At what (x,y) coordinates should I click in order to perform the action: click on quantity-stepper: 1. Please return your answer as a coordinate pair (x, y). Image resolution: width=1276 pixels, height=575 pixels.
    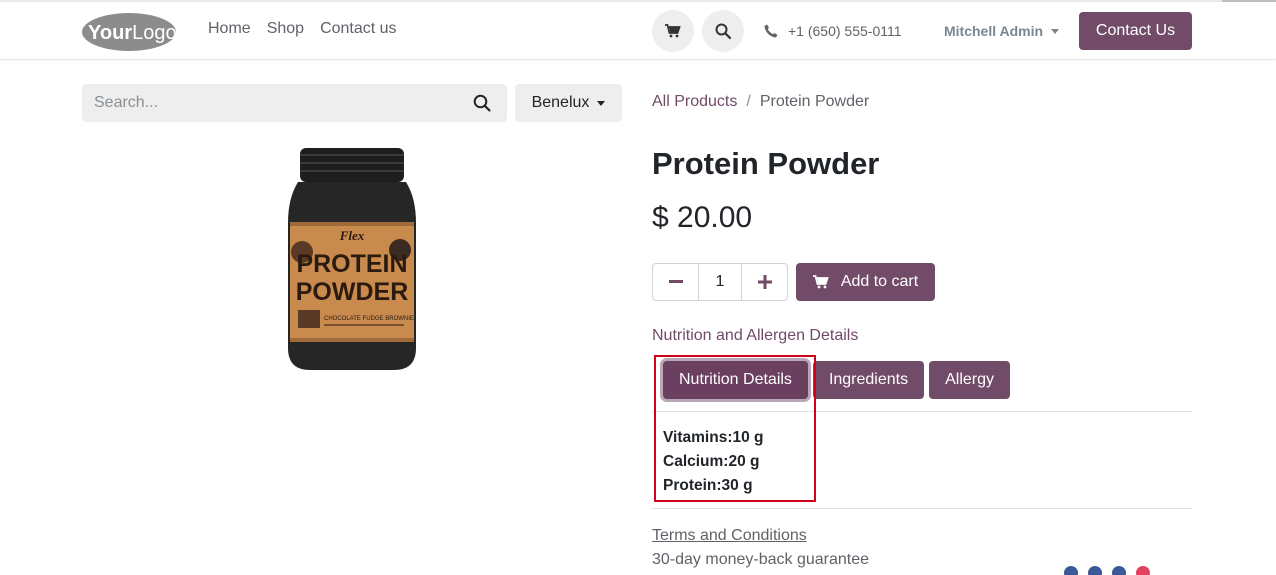
    Looking at the image, I should click on (720, 282).